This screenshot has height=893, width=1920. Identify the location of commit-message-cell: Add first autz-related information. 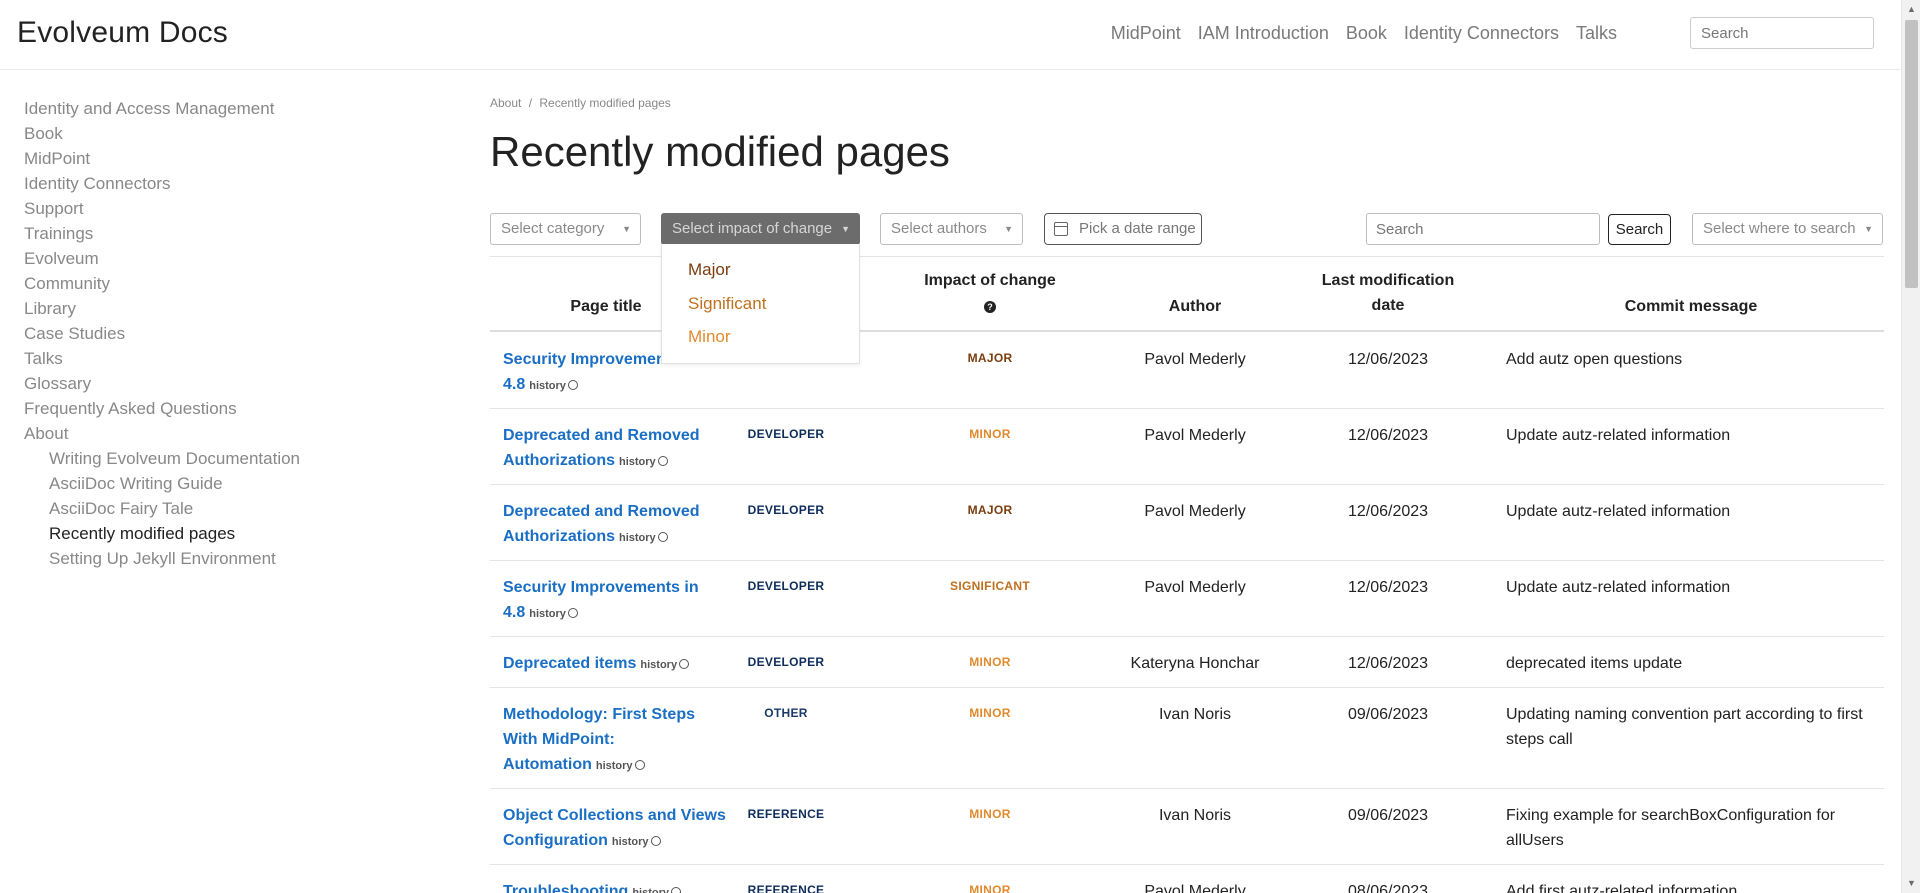
(1622, 888).